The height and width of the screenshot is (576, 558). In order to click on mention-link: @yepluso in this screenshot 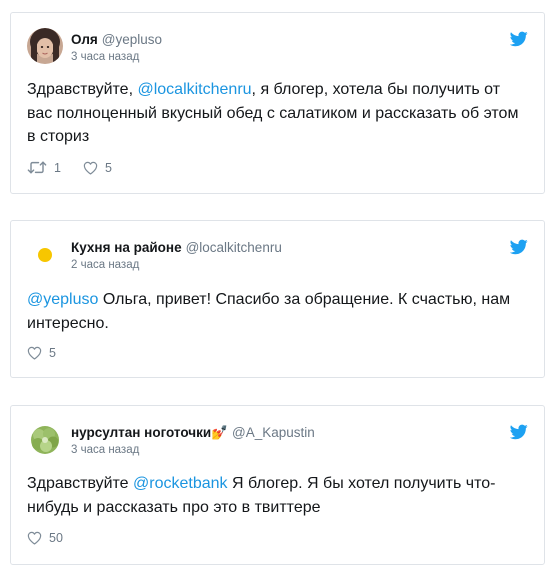, I will do `click(62, 299)`.